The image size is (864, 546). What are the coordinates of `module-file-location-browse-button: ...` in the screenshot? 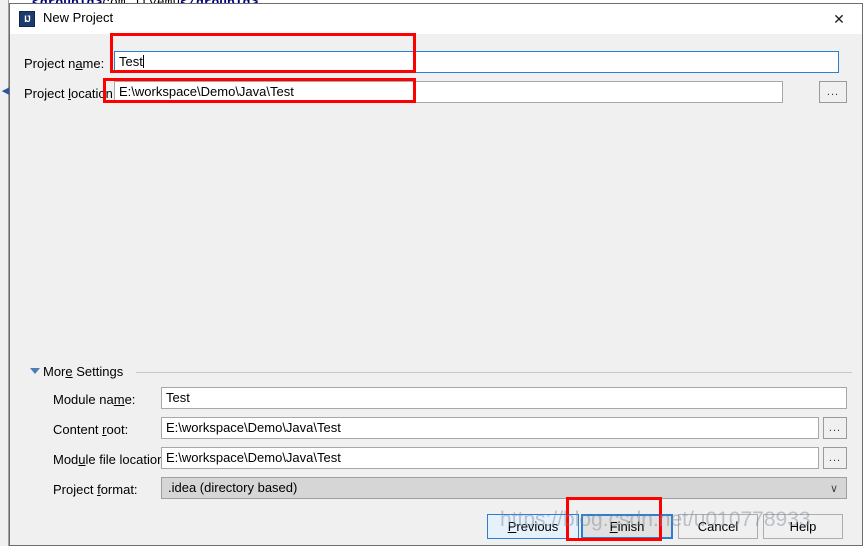 It's located at (835, 458).